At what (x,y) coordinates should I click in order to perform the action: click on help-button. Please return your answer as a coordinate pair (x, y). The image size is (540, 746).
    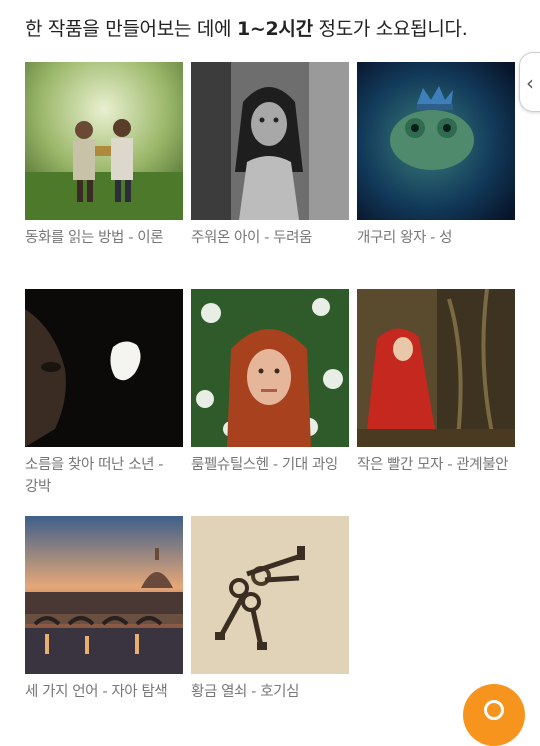
    Looking at the image, I should click on (494, 715).